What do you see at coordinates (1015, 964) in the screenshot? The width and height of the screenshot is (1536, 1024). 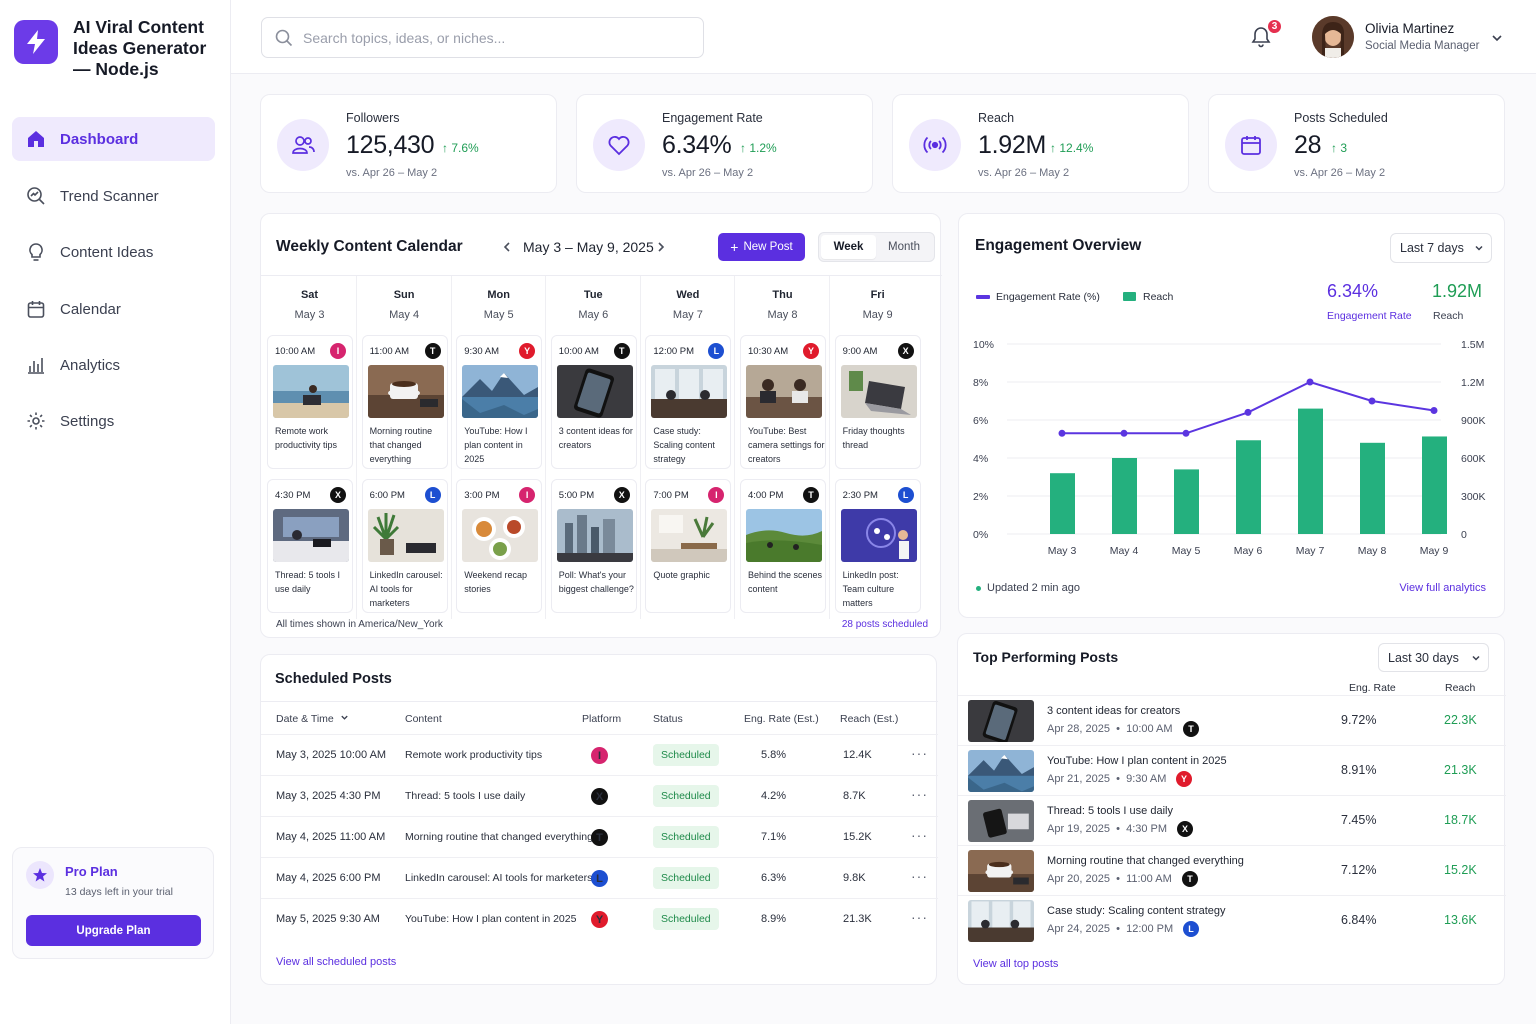 I see `view-all-top-posts-link: View all top posts` at bounding box center [1015, 964].